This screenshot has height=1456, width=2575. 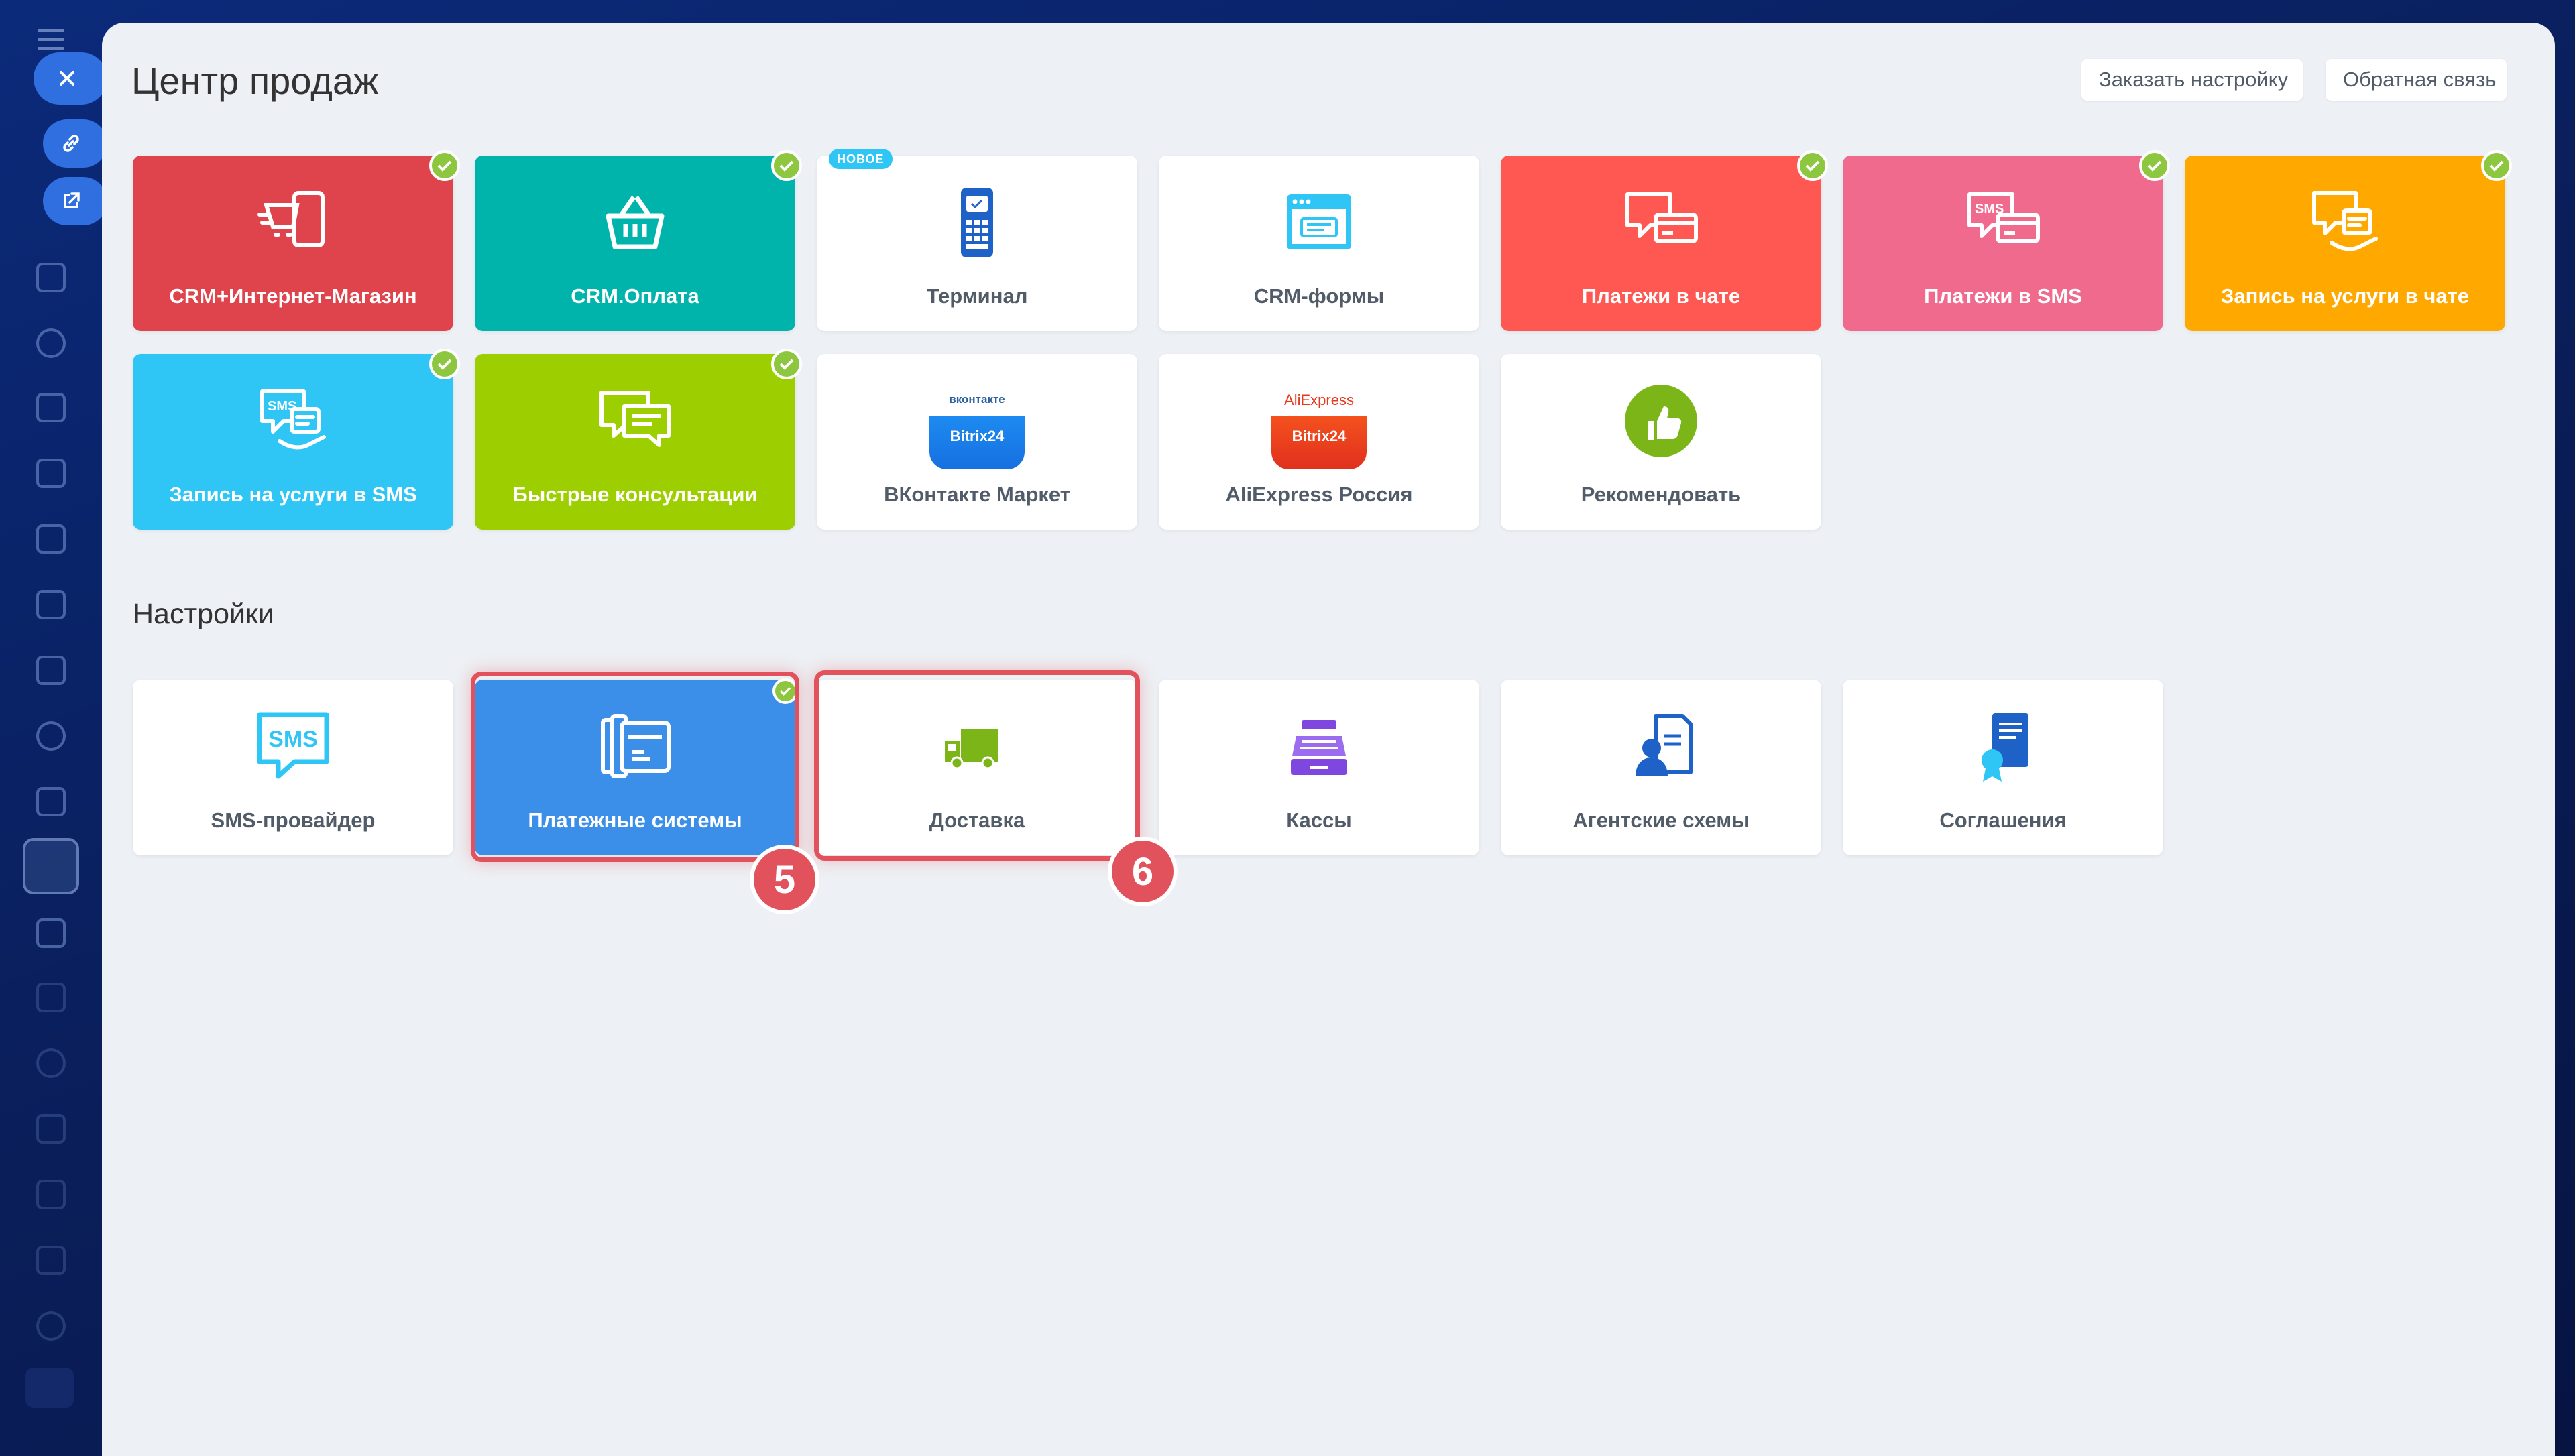 What do you see at coordinates (2005, 747) in the screenshot?
I see `agreement-icon` at bounding box center [2005, 747].